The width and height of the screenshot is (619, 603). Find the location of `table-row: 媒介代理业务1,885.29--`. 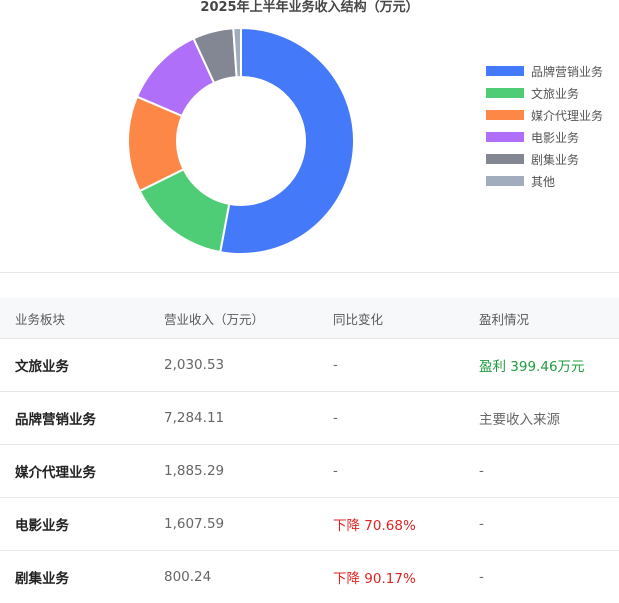

table-row: 媒介代理业务1,885.29-- is located at coordinates (309, 471).